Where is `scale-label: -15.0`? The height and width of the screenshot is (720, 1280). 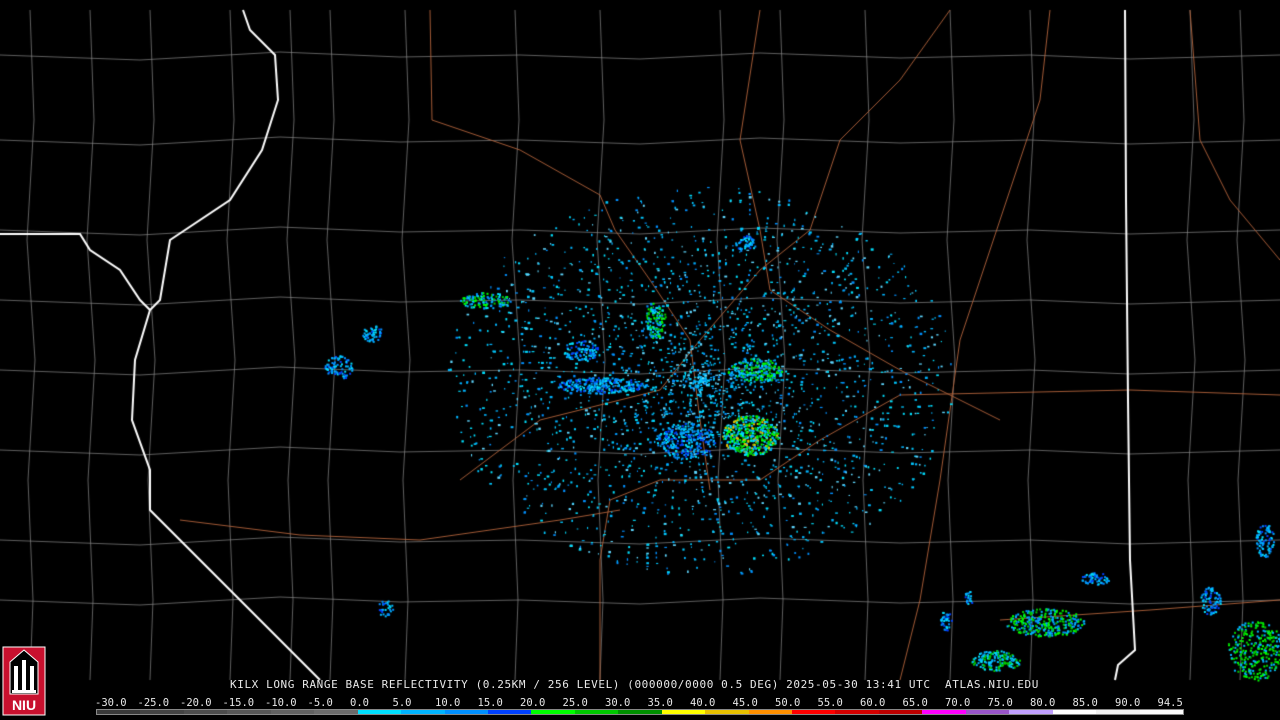 scale-label: -15.0 is located at coordinates (238, 703).